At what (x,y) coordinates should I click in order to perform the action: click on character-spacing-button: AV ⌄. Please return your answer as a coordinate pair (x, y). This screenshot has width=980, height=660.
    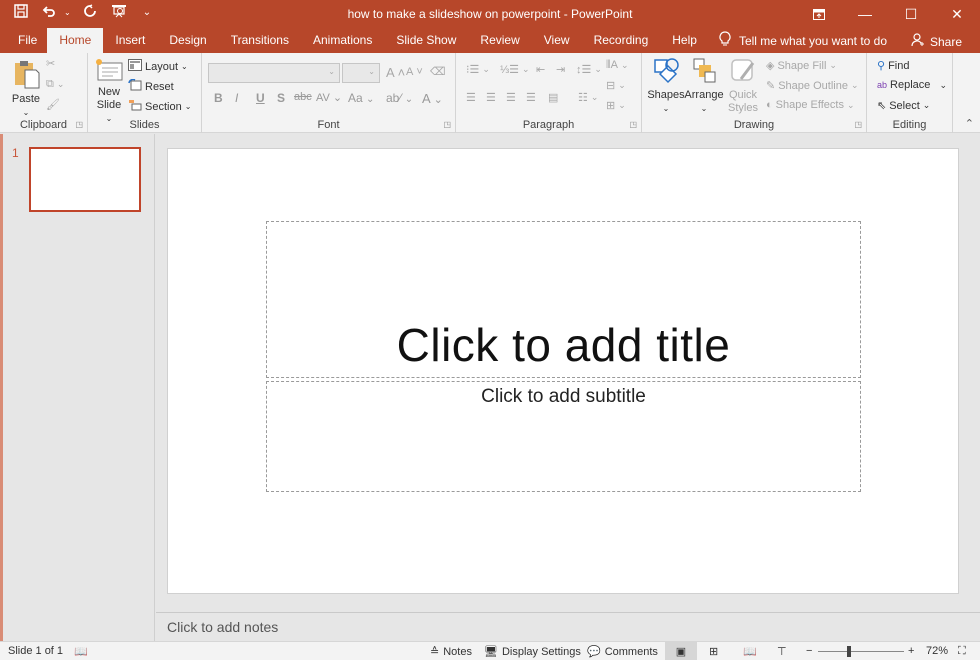
    Looking at the image, I should click on (329, 97).